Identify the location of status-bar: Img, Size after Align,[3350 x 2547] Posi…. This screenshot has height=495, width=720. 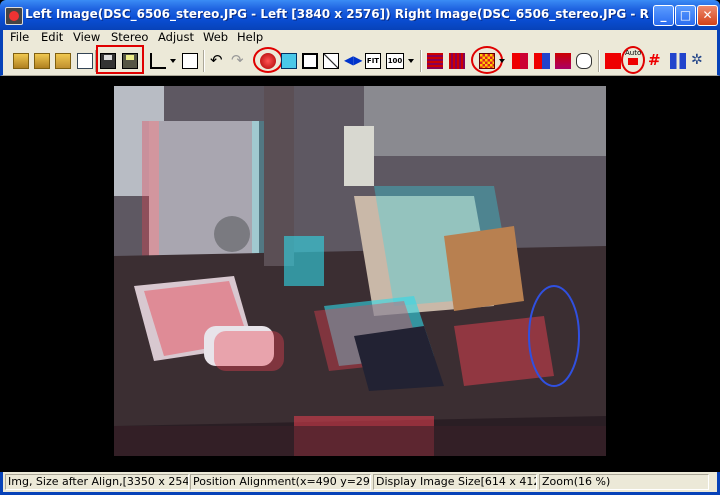
(360, 483).